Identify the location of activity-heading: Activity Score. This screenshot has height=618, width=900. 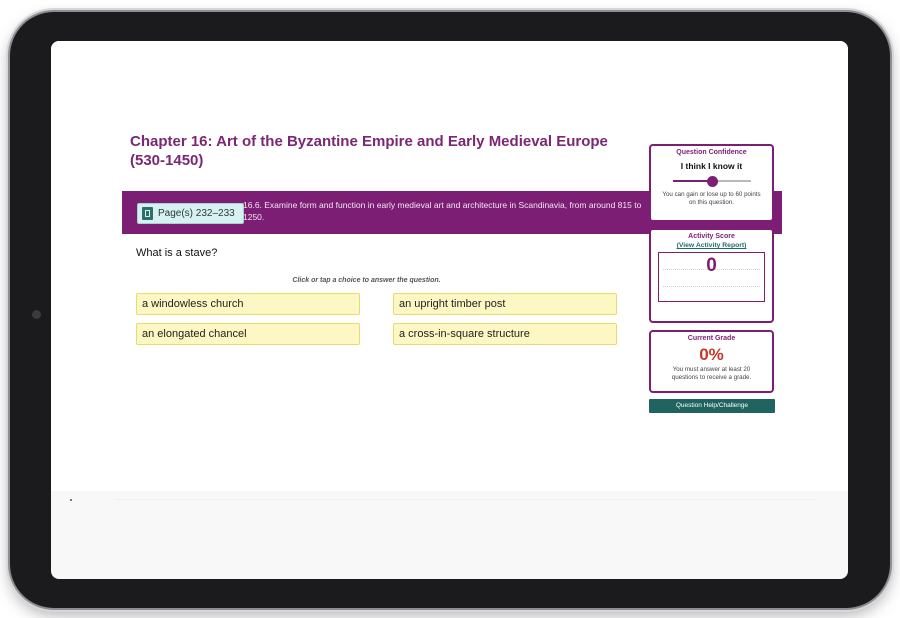
(711, 236).